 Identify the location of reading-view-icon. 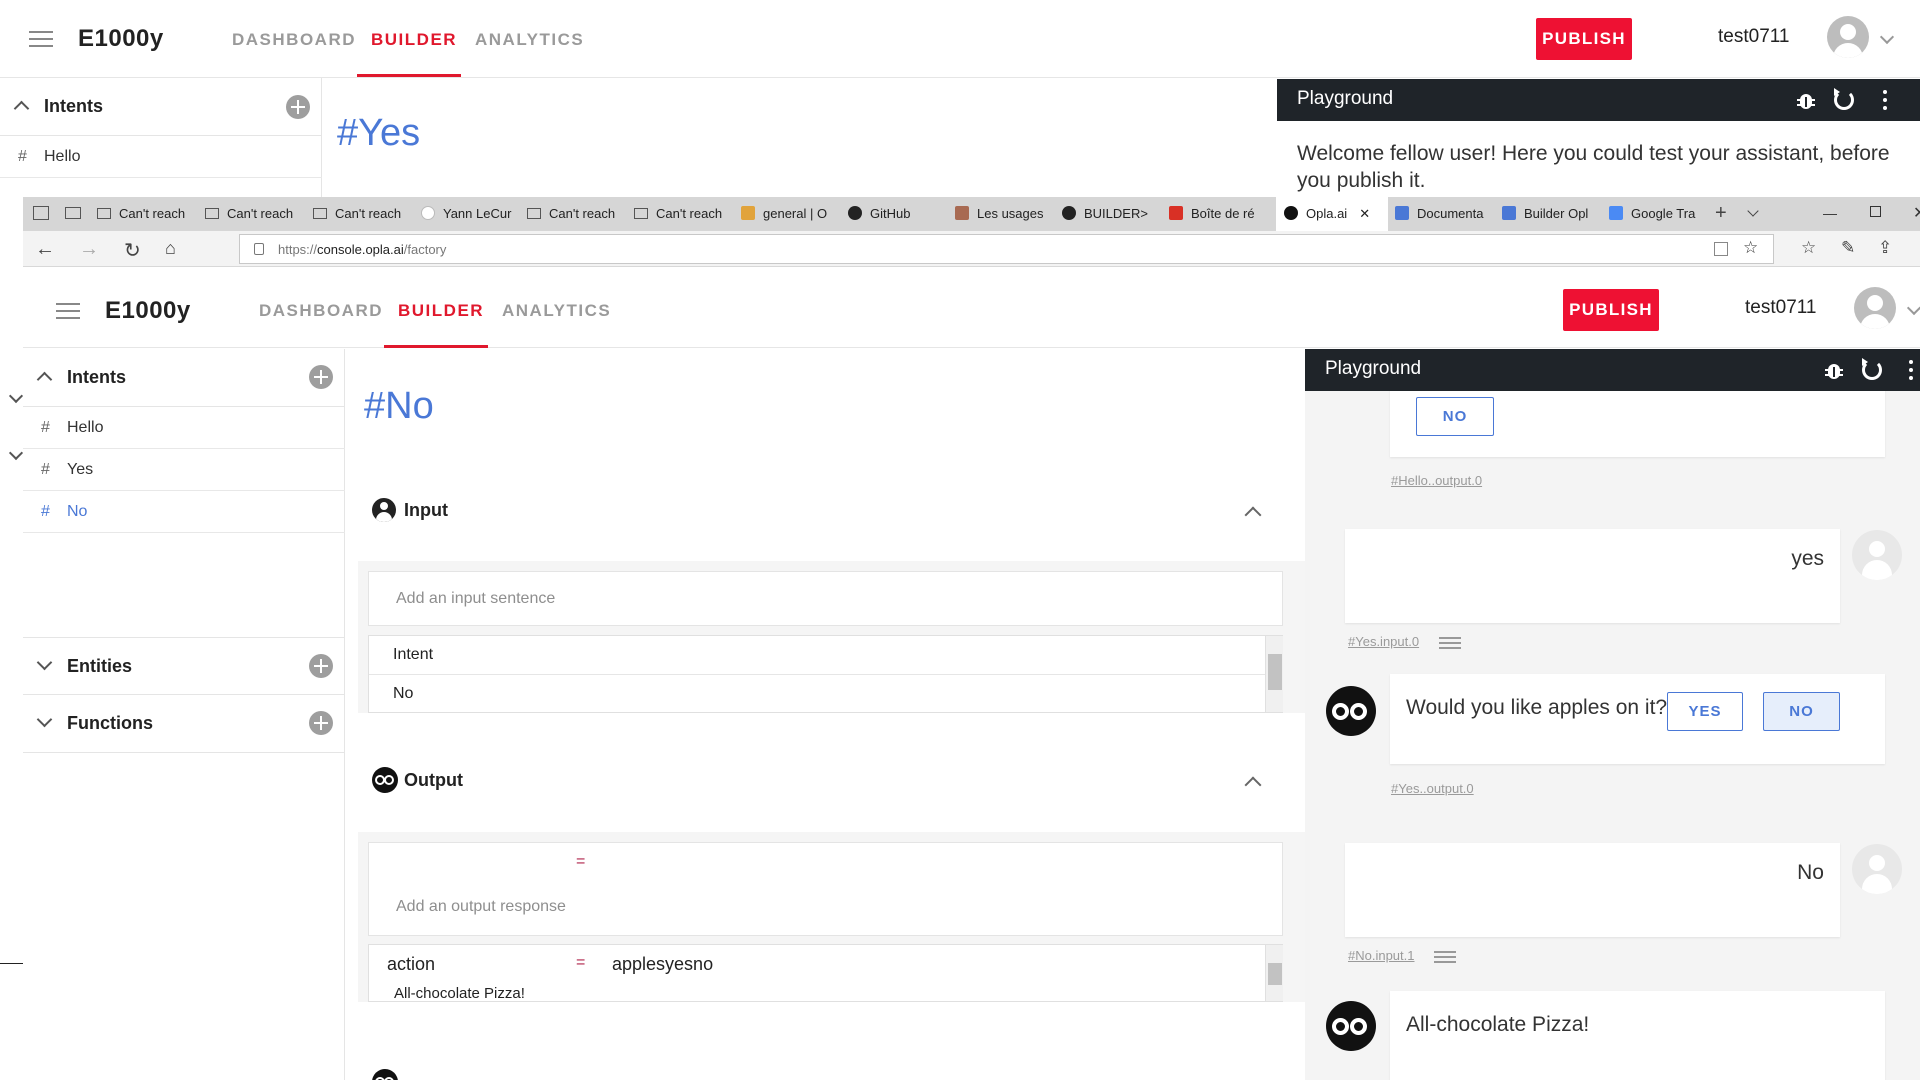
(1721, 249).